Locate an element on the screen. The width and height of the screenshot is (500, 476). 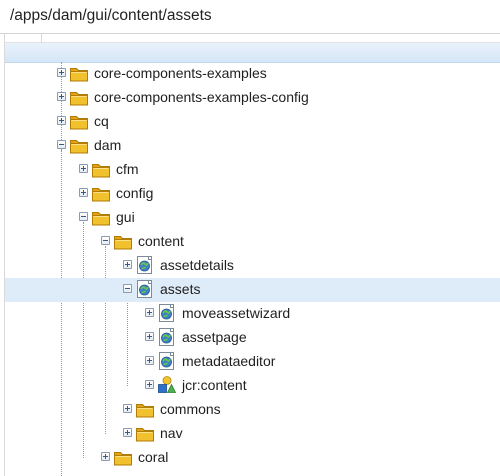
path-bar: /apps/dam/gui/content/assets is located at coordinates (250, 17).